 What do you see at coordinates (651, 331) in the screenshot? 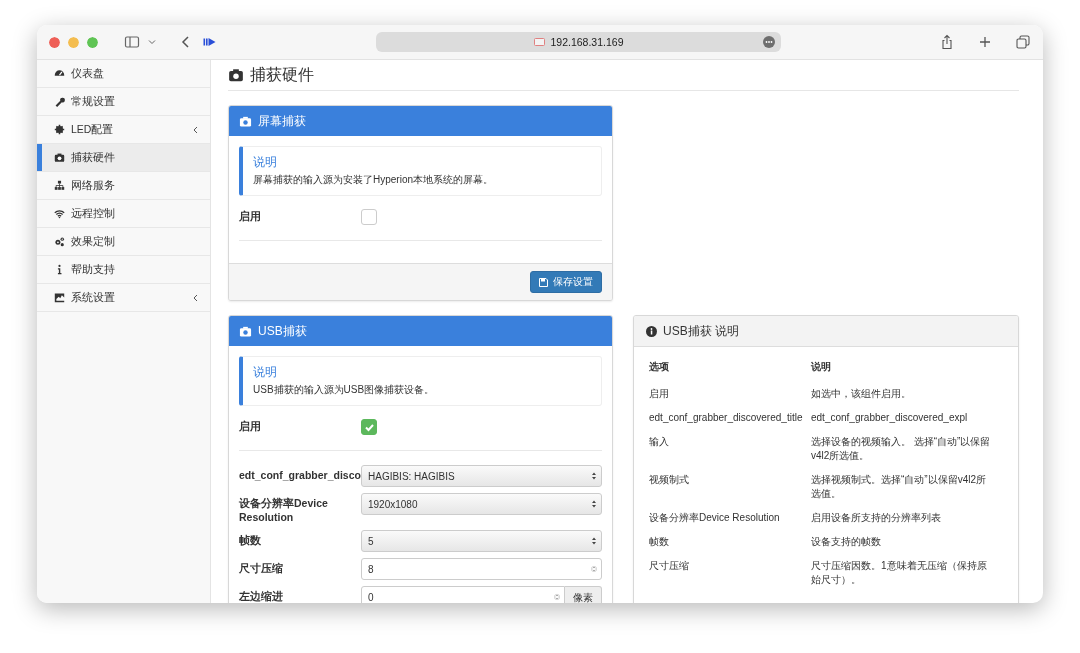
I see `info-icon` at bounding box center [651, 331].